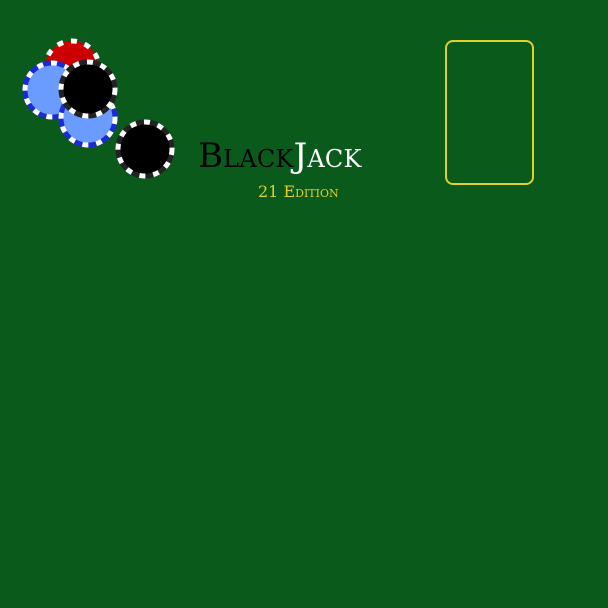 Image resolution: width=608 pixels, height=608 pixels. I want to click on card-deck-slot, so click(489, 112).